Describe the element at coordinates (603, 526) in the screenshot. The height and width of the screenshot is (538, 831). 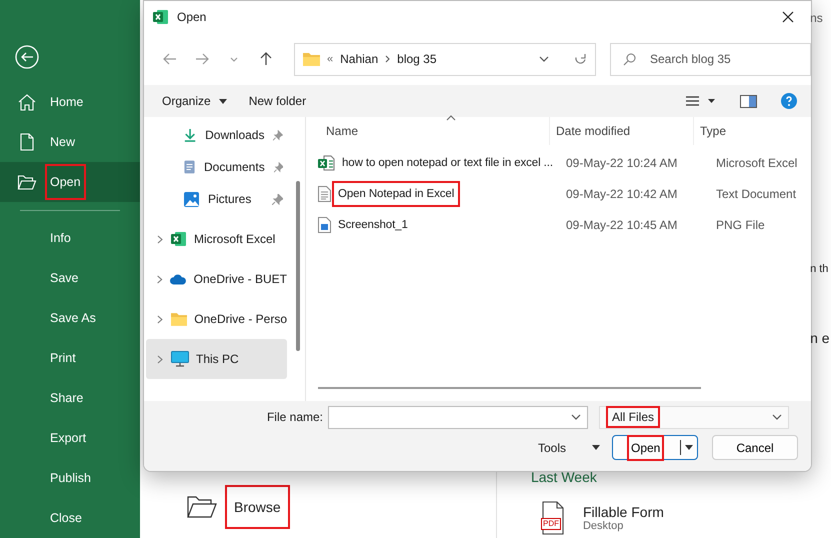
I see `recent-file-location: Desktop` at that location.